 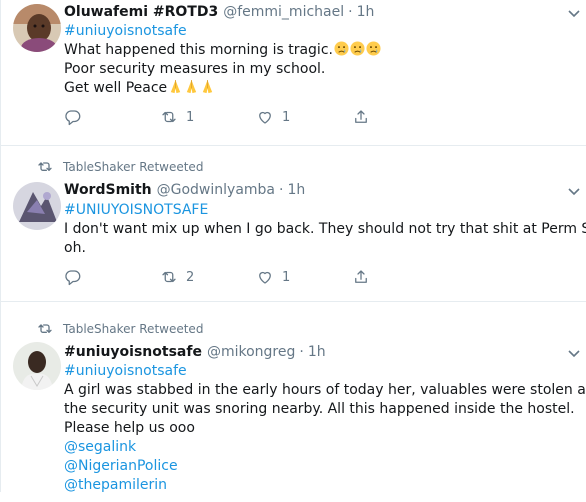 I want to click on tweet-header: Oluwafemi #ROTD3 @femmi_michael · 1h, so click(x=315, y=12).